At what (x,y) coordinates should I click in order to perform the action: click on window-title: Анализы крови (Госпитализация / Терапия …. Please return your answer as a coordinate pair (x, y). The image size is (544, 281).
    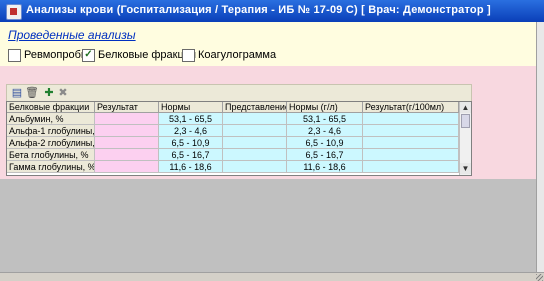
    Looking at the image, I should click on (258, 10).